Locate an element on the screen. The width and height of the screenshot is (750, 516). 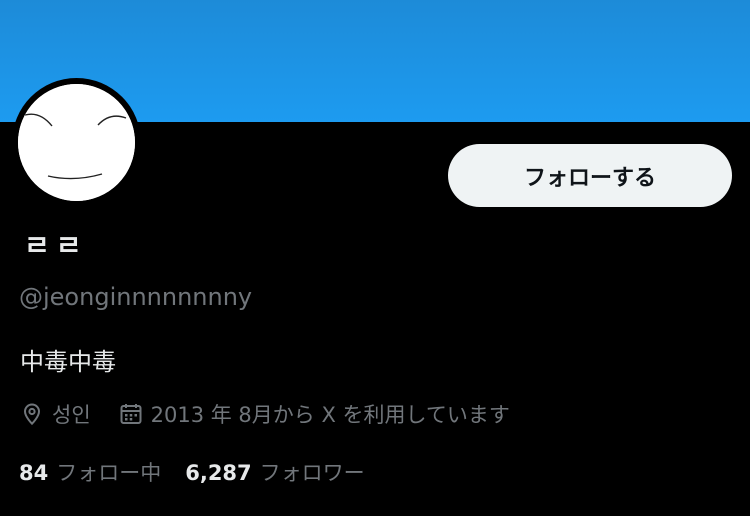
avatar-drawing is located at coordinates (76, 142).